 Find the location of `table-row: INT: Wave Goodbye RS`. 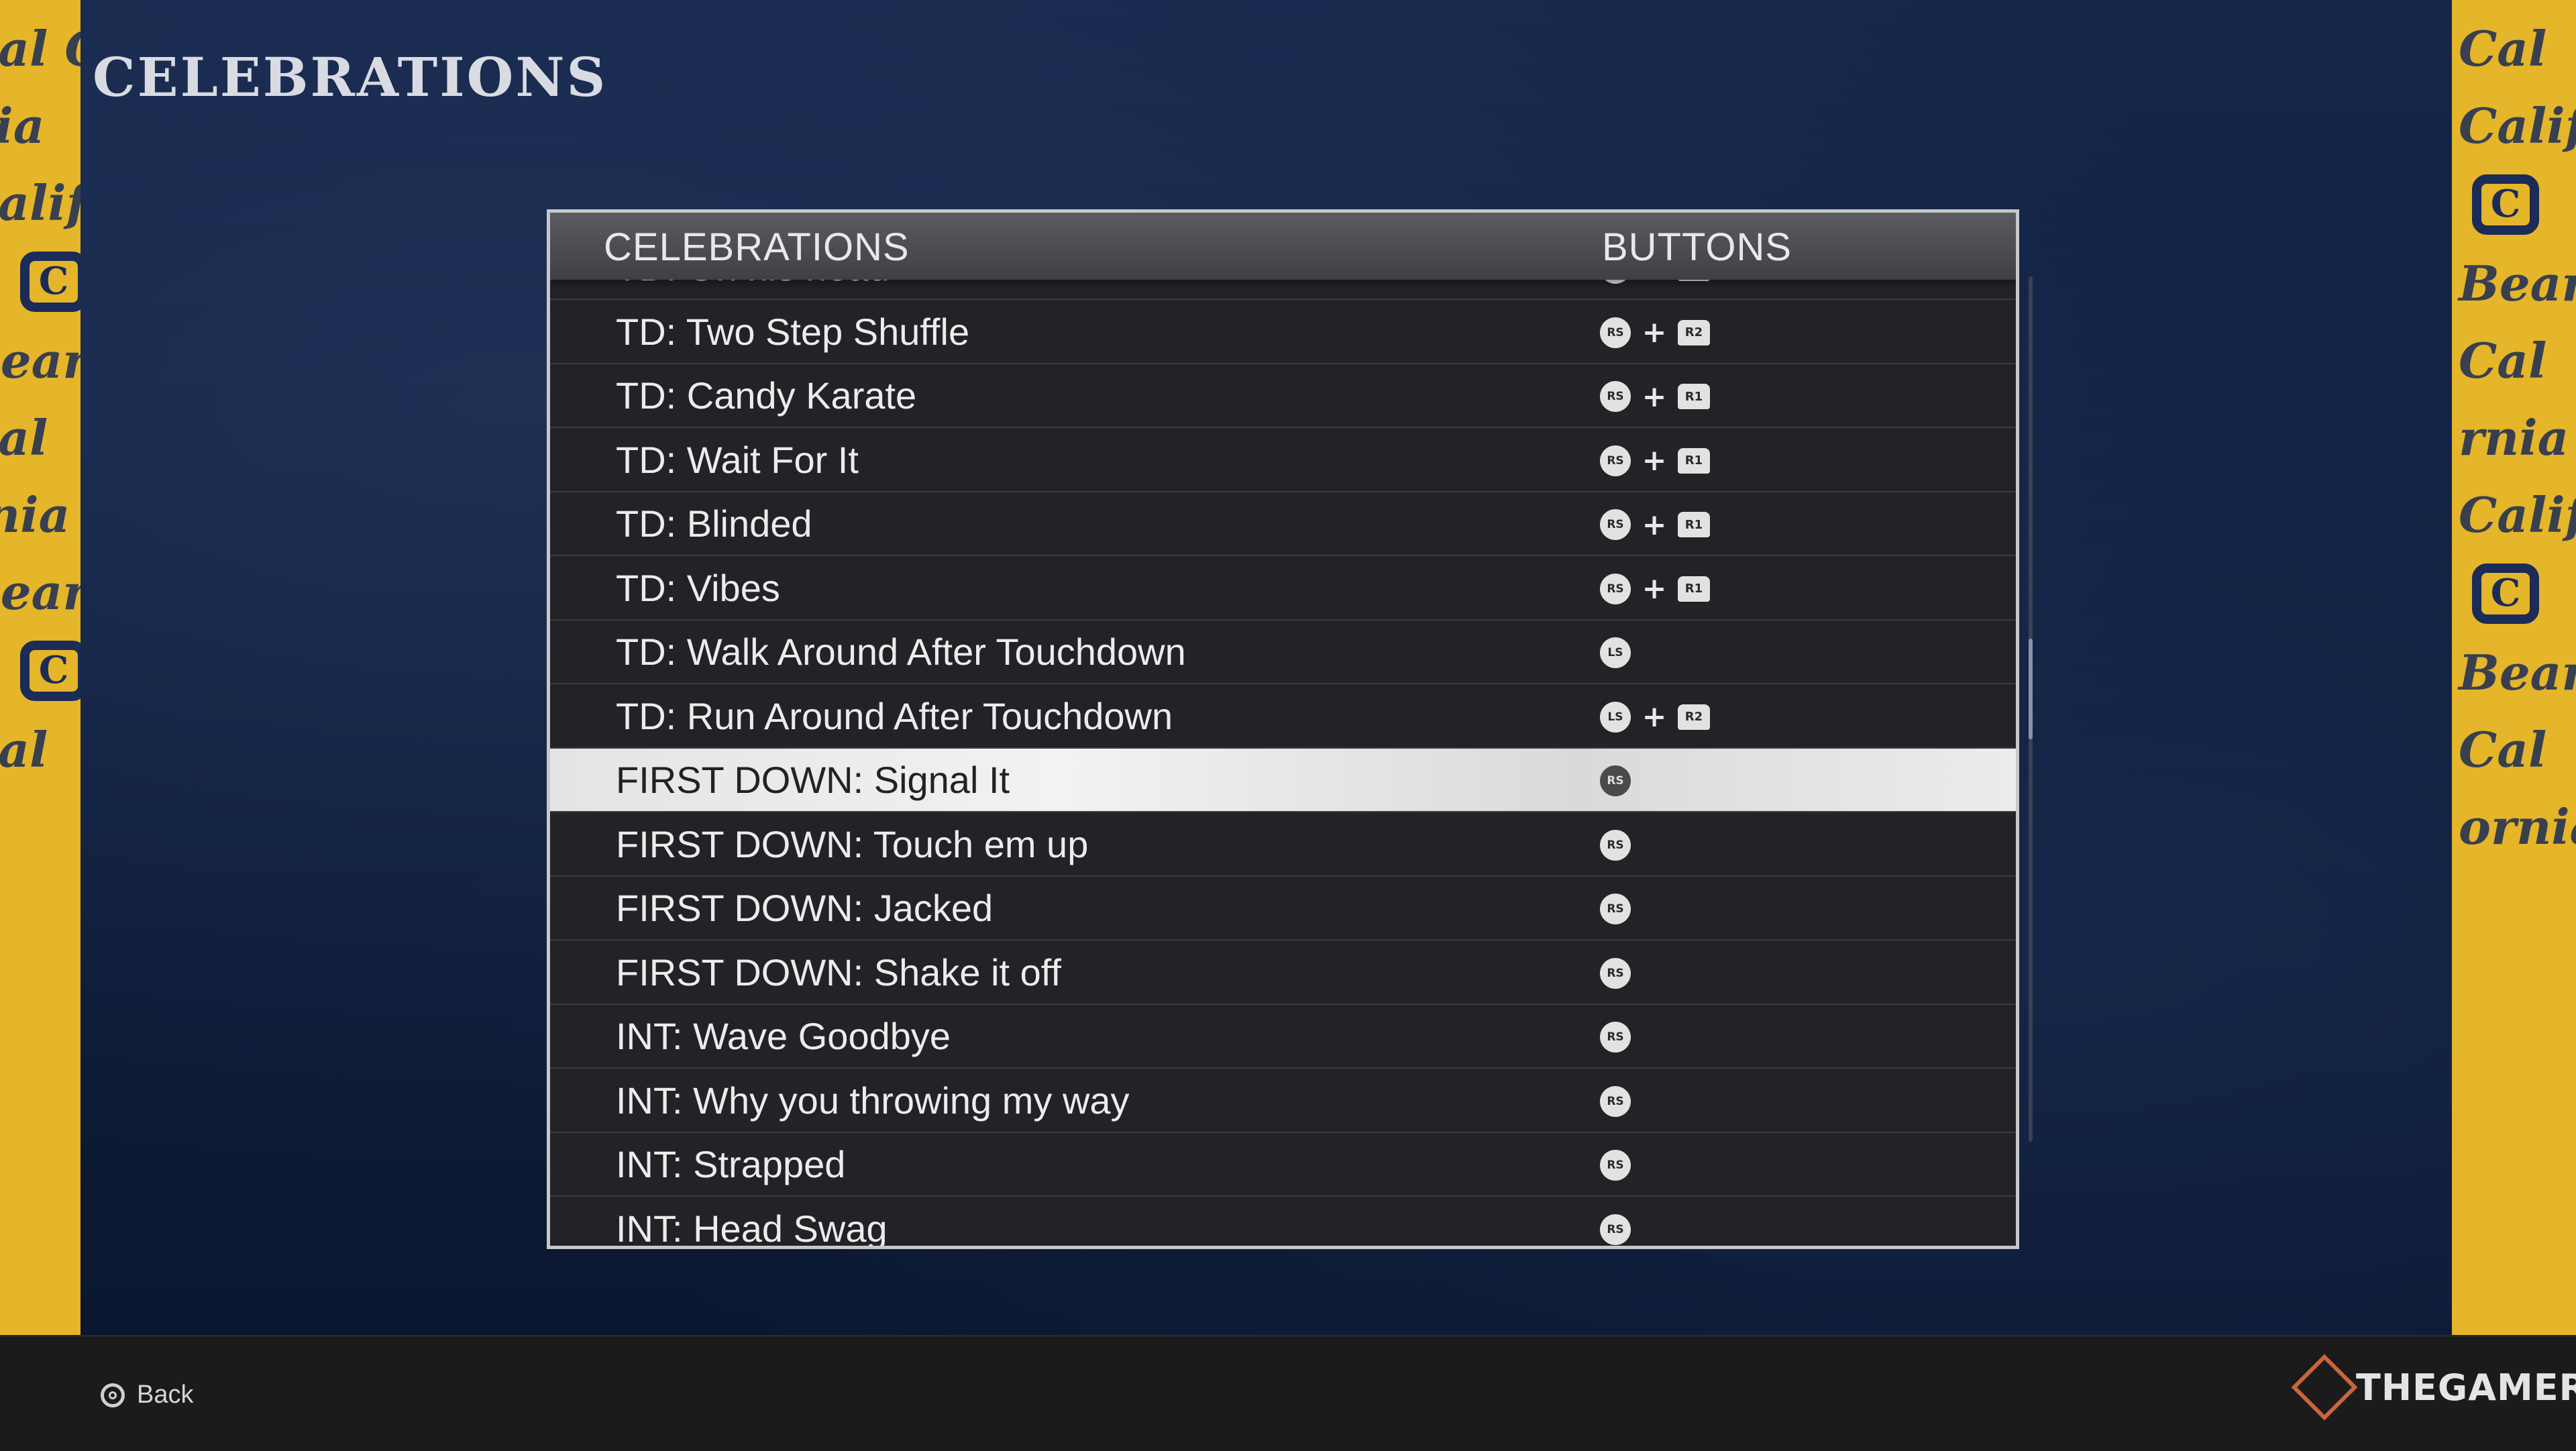

table-row: INT: Wave Goodbye RS is located at coordinates (1283, 1037).